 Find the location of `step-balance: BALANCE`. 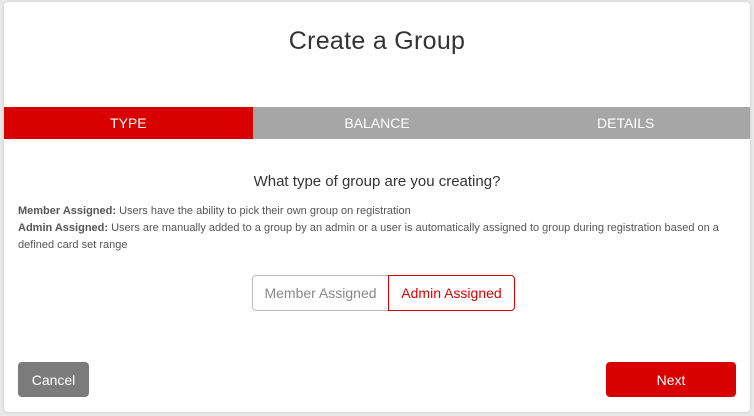

step-balance: BALANCE is located at coordinates (377, 123).